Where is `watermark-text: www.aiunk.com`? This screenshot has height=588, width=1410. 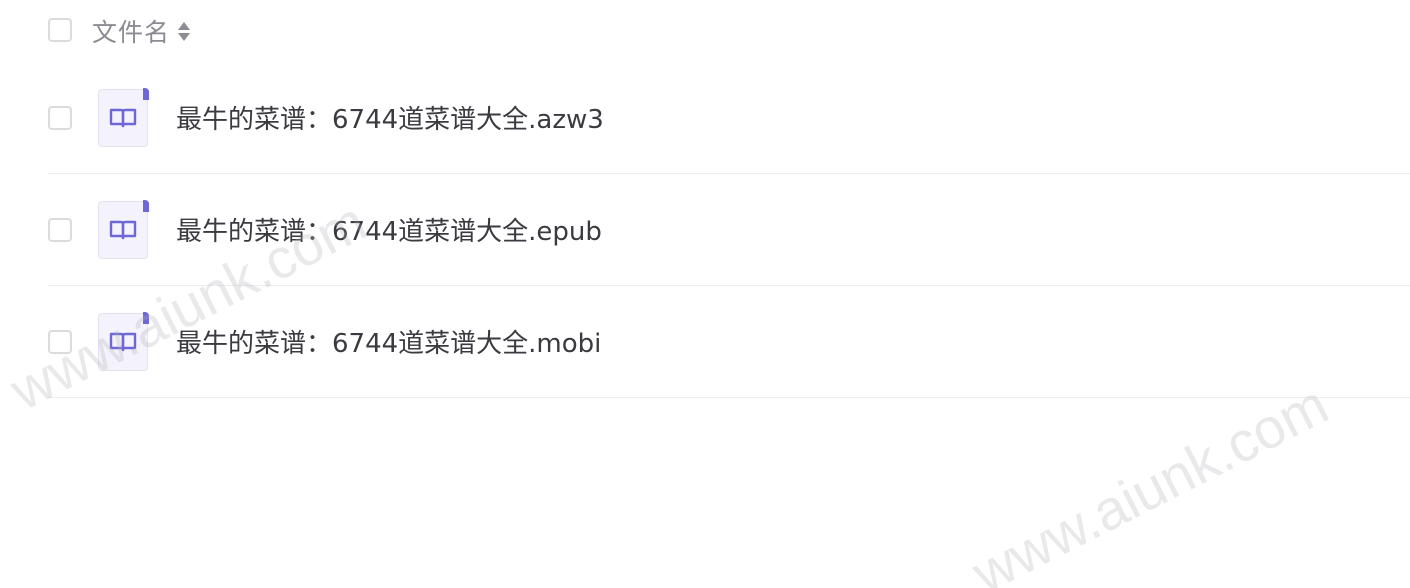
watermark-text: www.aiunk.com is located at coordinates (1150, 480).